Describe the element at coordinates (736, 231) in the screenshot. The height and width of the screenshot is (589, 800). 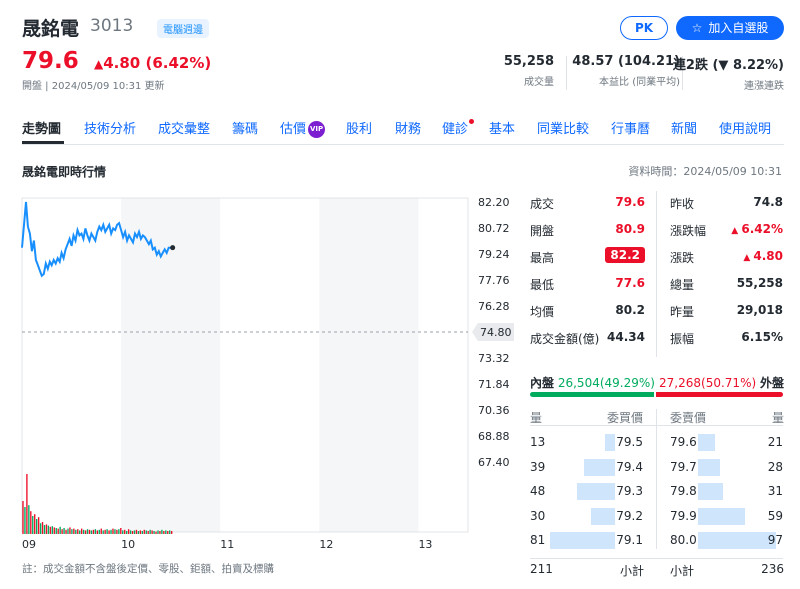
I see `up-arrow-icon: ▲` at that location.